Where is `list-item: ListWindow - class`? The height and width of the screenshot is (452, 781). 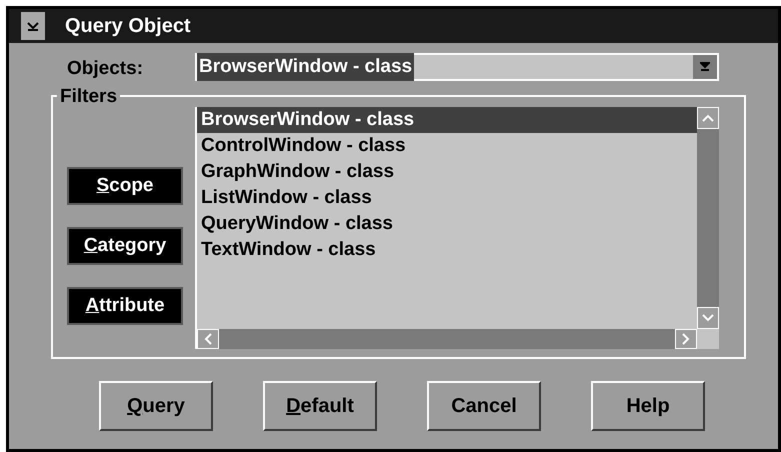
list-item: ListWindow - class is located at coordinates (447, 198).